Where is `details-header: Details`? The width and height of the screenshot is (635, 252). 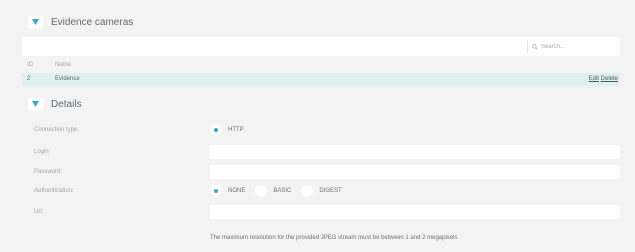
details-header: Details is located at coordinates (55, 104).